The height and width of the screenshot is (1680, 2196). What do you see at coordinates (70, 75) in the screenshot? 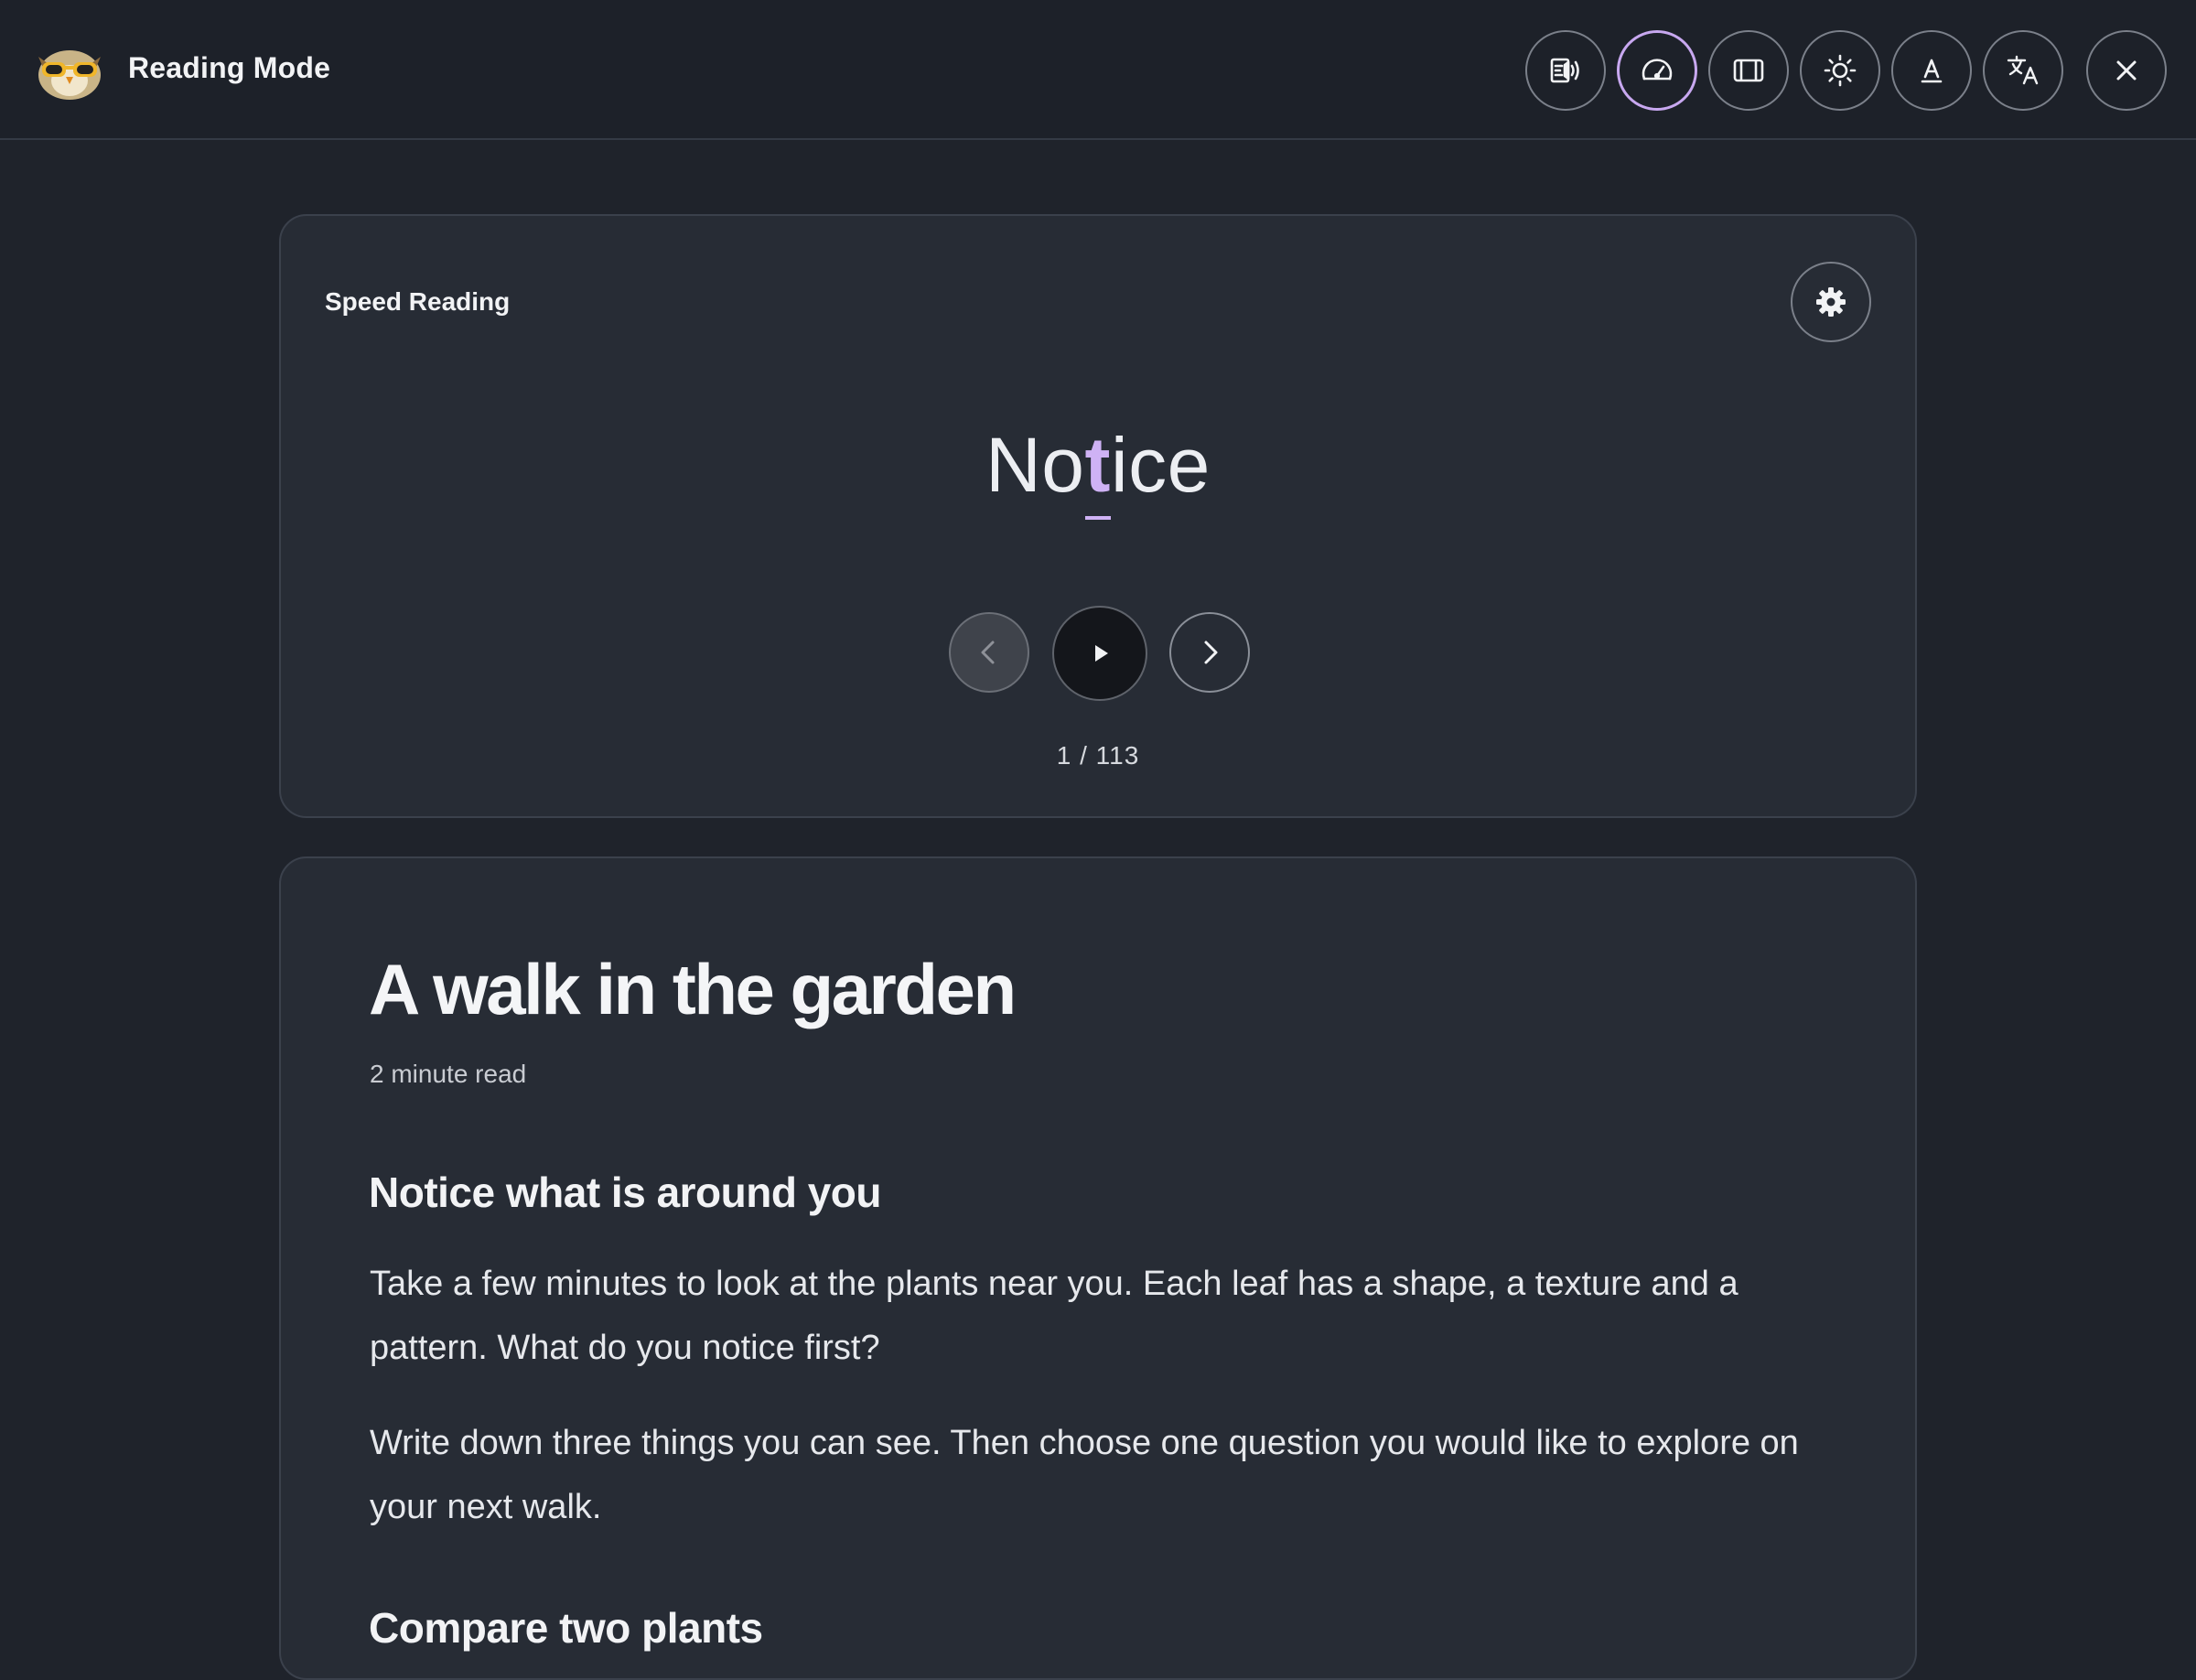
I see `owl-icon` at bounding box center [70, 75].